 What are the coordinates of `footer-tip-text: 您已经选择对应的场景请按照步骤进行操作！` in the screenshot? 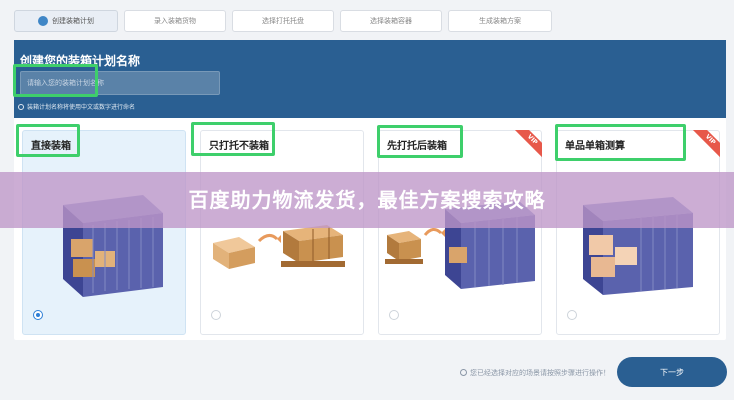 It's located at (540, 373).